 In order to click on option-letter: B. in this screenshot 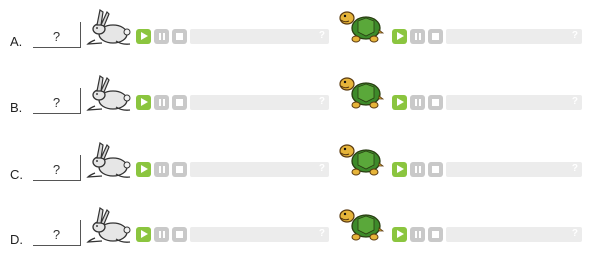, I will do `click(16, 107)`.